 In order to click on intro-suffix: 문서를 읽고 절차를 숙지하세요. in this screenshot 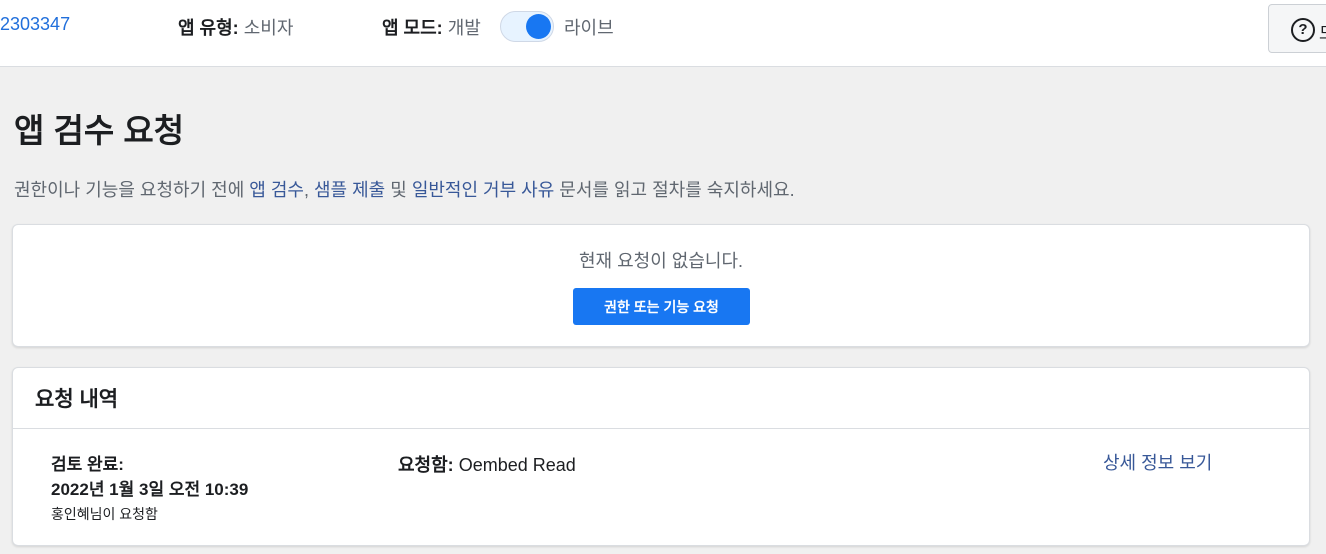, I will do `click(674, 190)`.